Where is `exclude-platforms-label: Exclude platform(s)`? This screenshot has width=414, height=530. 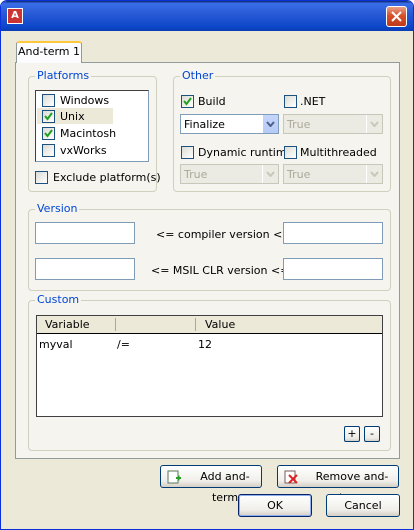 exclude-platforms-label: Exclude platform(s) is located at coordinates (107, 177).